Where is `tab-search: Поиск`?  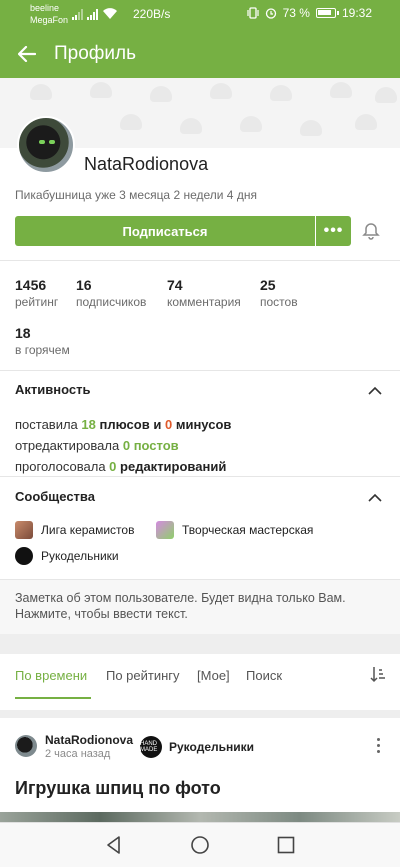
tab-search: Поиск is located at coordinates (264, 675).